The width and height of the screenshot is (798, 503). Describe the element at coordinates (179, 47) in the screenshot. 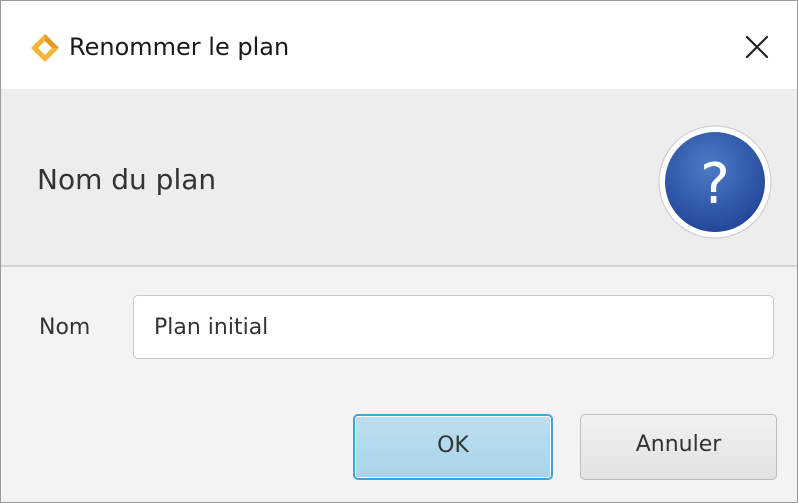

I see `window-title: Renommer le plan` at that location.